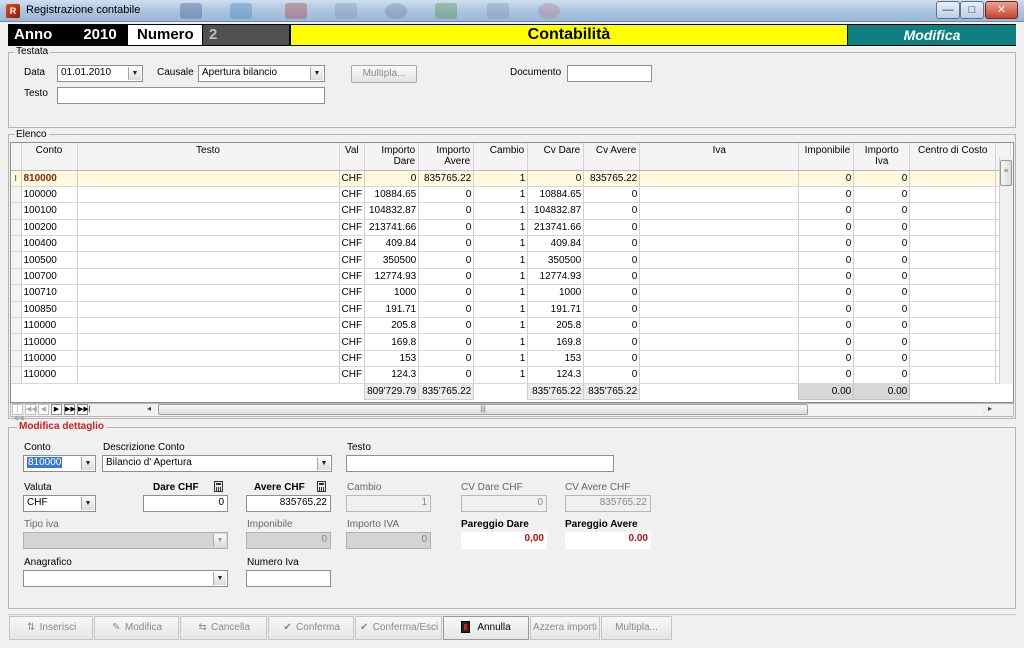 The height and width of the screenshot is (648, 1024). I want to click on conferma-button: ✔ Conferma, so click(311, 628).